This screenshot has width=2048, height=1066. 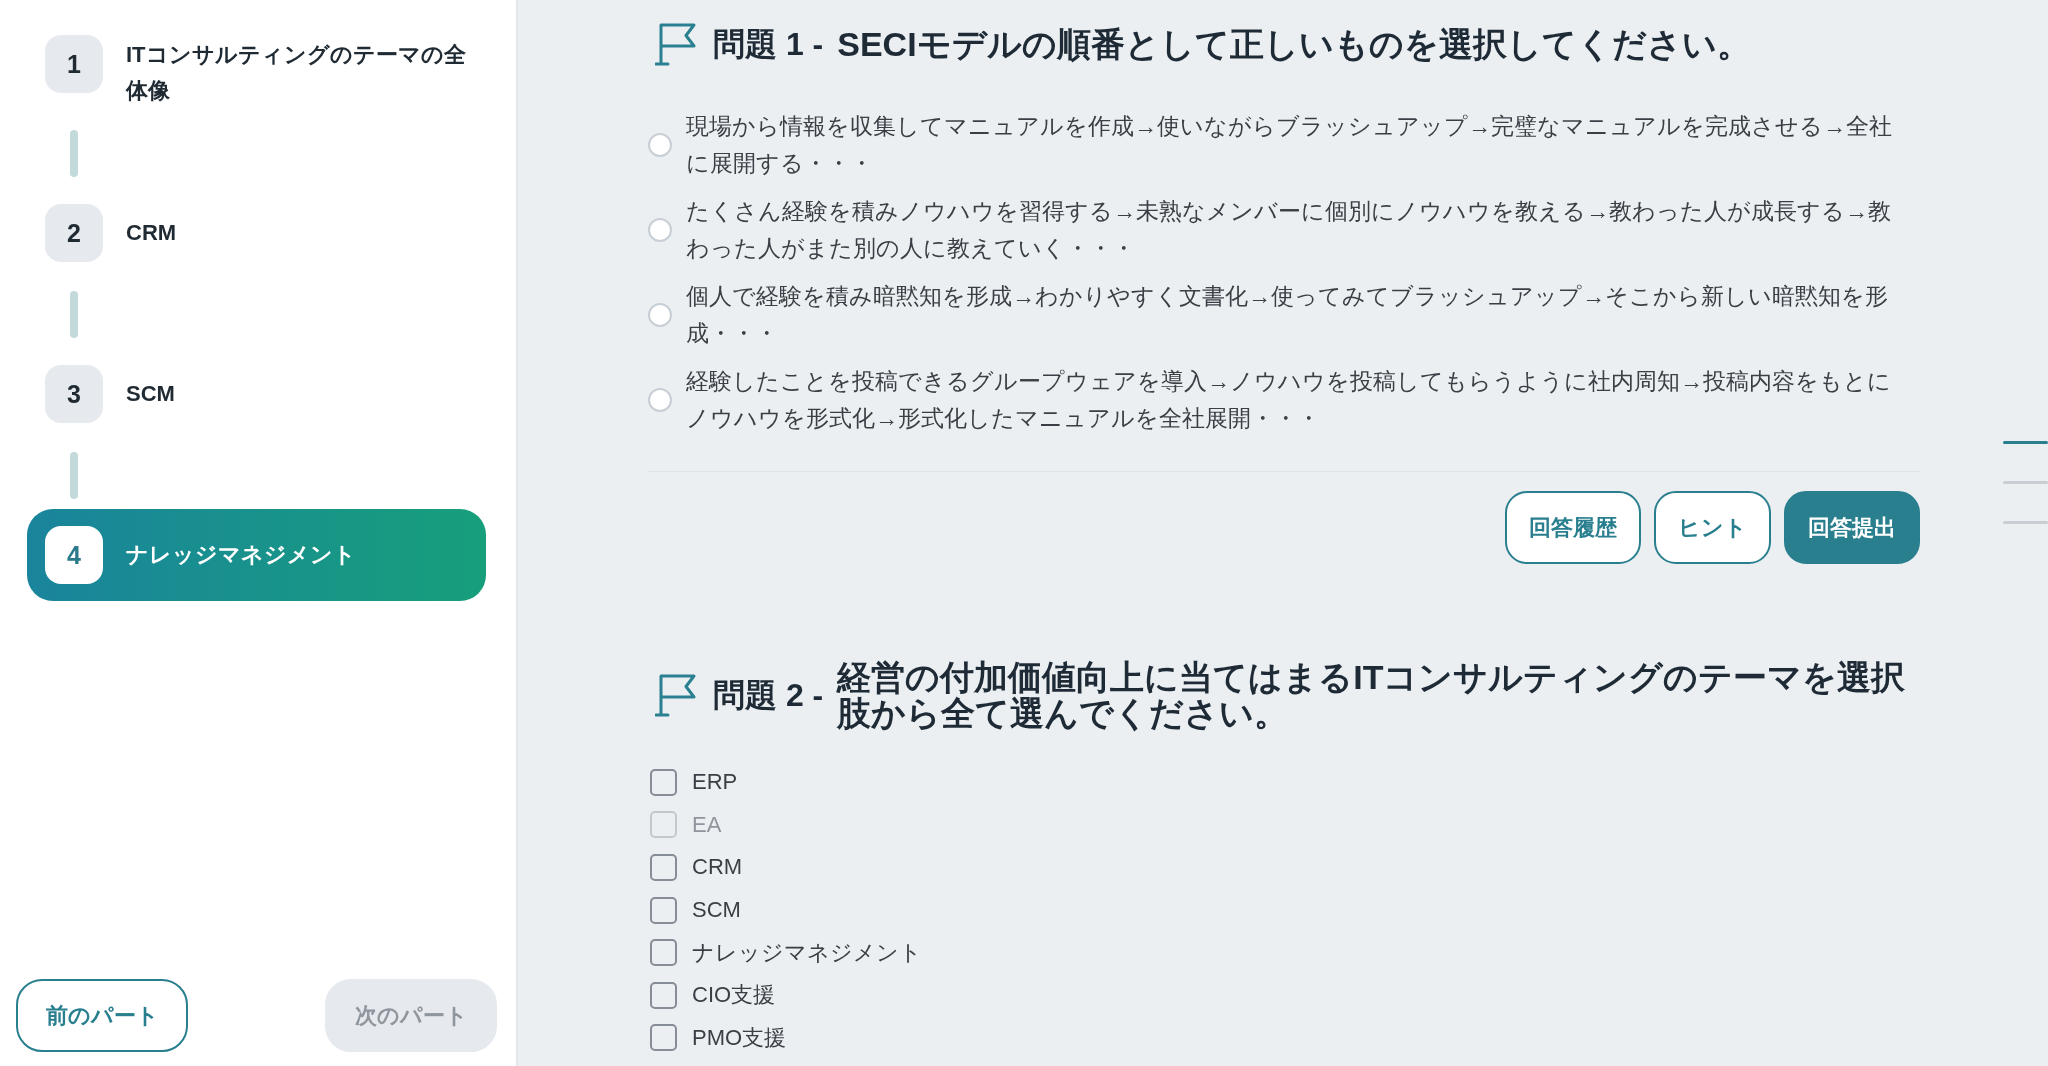 What do you see at coordinates (1573, 527) in the screenshot?
I see `action-button: 回答履歴` at bounding box center [1573, 527].